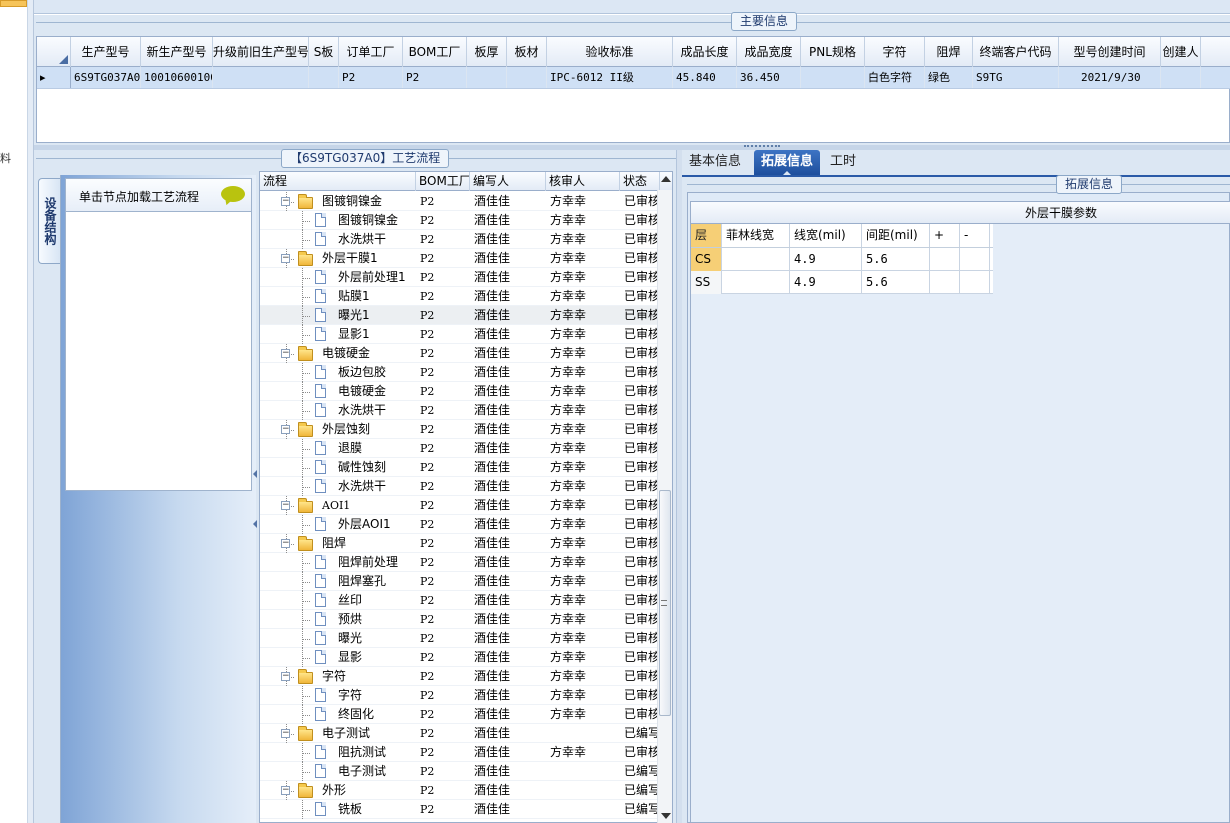  What do you see at coordinates (508, 181) in the screenshot?
I see `column-header: 编写人` at bounding box center [508, 181].